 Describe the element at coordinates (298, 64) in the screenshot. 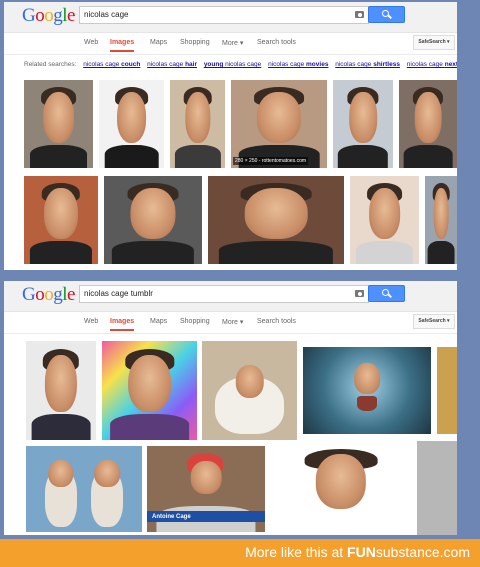

I see `related-link-movies: nicolas cage movies` at that location.